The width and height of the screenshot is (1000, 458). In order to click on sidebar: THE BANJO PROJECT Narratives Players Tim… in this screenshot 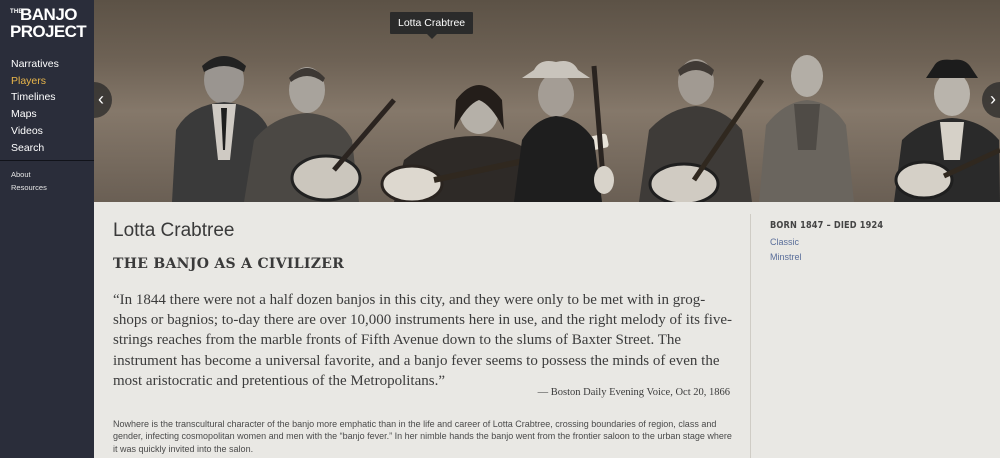, I will do `click(47, 229)`.